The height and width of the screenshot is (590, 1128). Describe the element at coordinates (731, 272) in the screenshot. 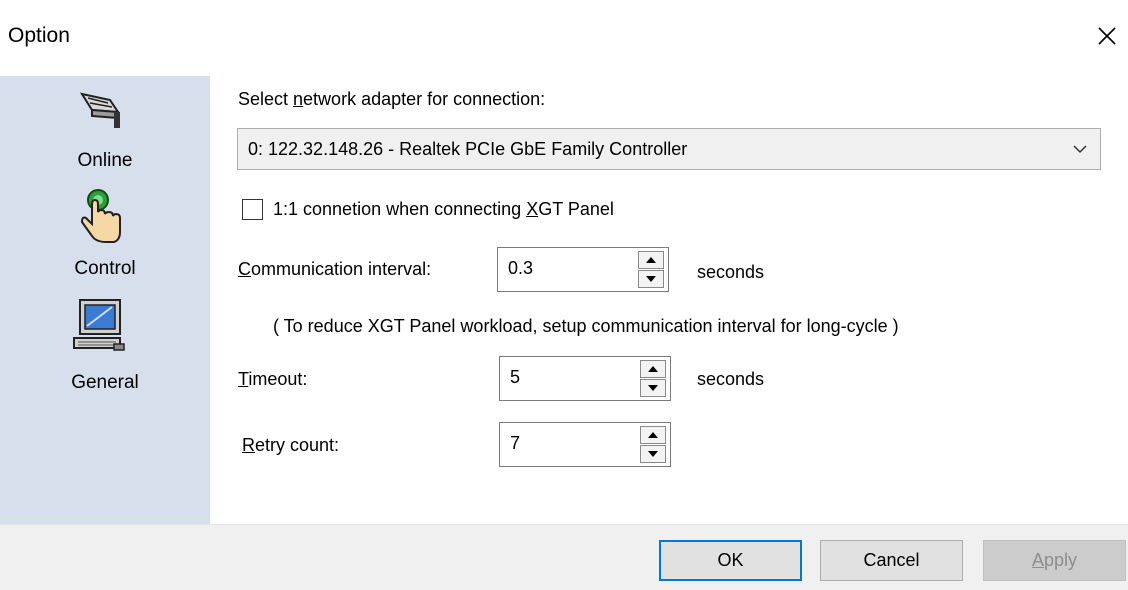

I see `comm-interval-unit: seconds` at that location.